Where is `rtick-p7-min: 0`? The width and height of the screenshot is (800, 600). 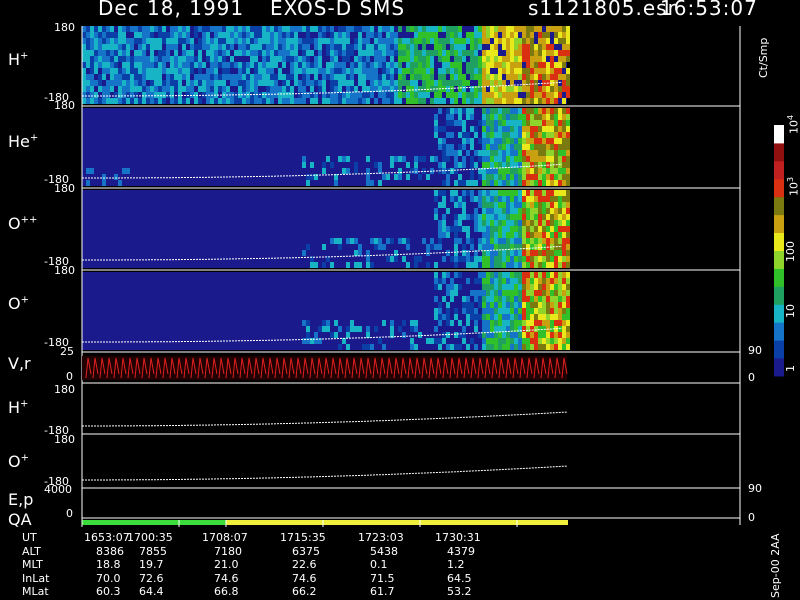
rtick-p7-min: 0 is located at coordinates (751, 517).